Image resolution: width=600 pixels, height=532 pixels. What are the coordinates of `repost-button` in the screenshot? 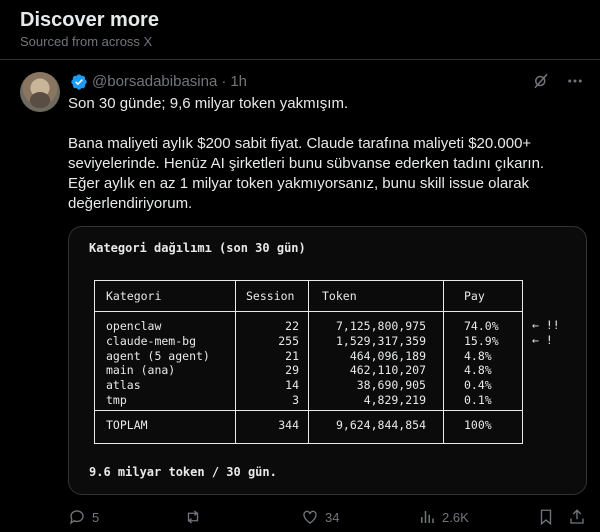 It's located at (196, 517).